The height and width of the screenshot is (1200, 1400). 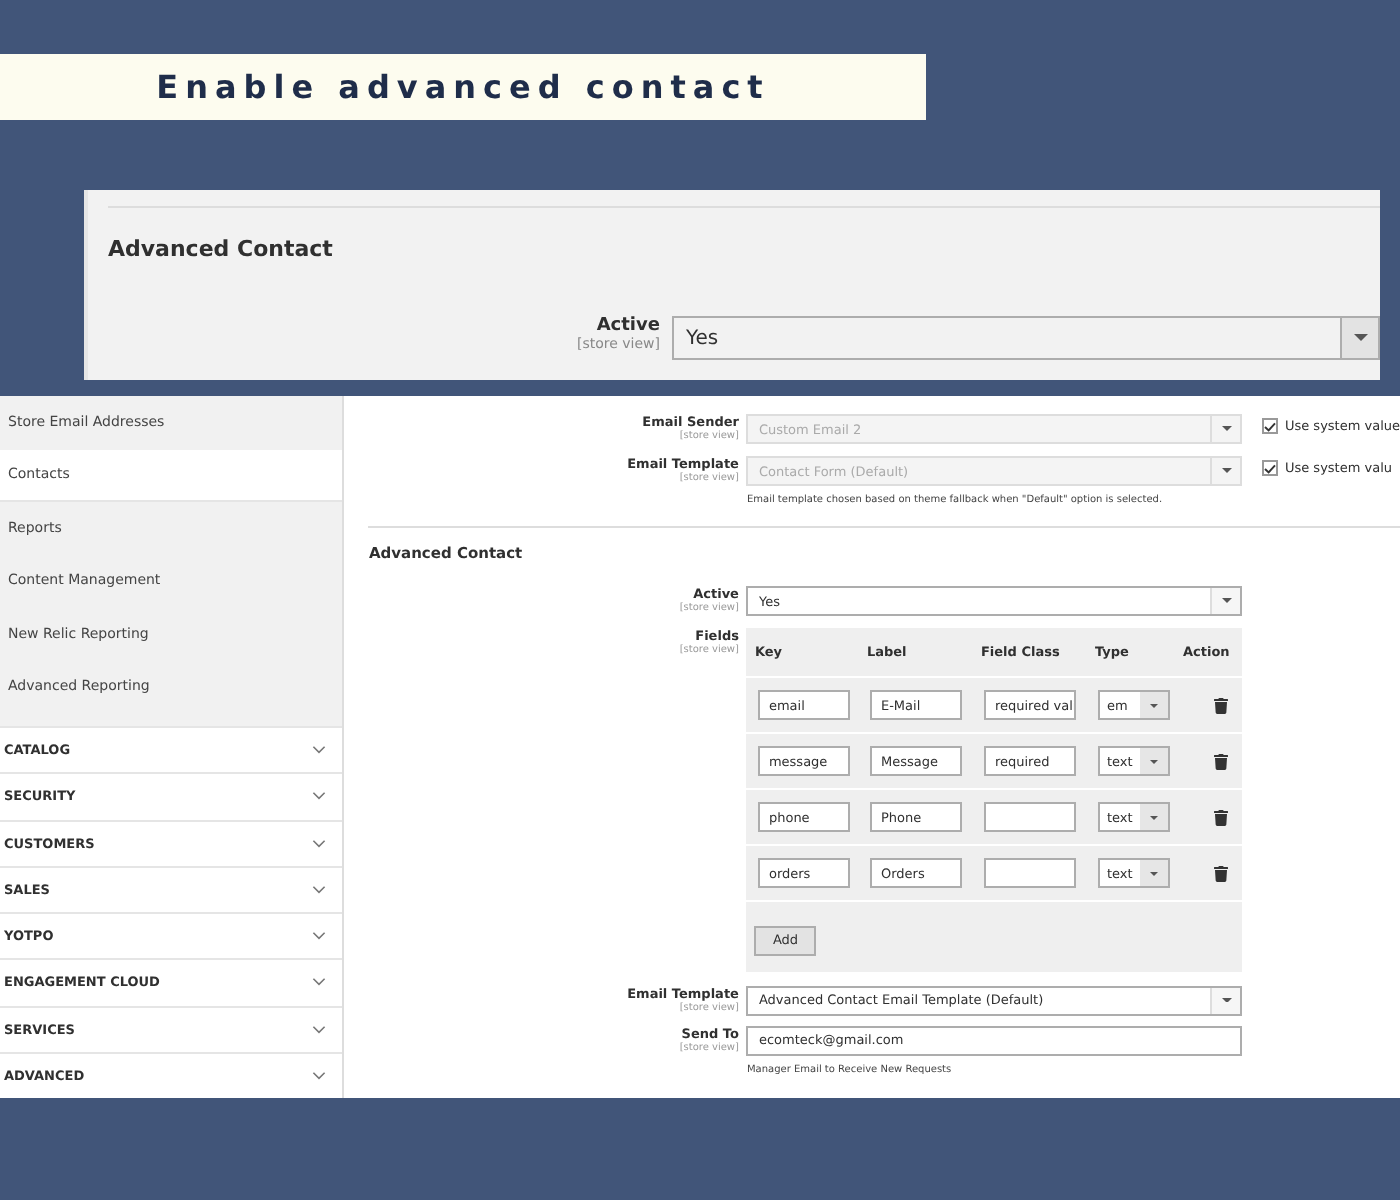 What do you see at coordinates (1026, 338) in the screenshot?
I see `select-field: Yes` at bounding box center [1026, 338].